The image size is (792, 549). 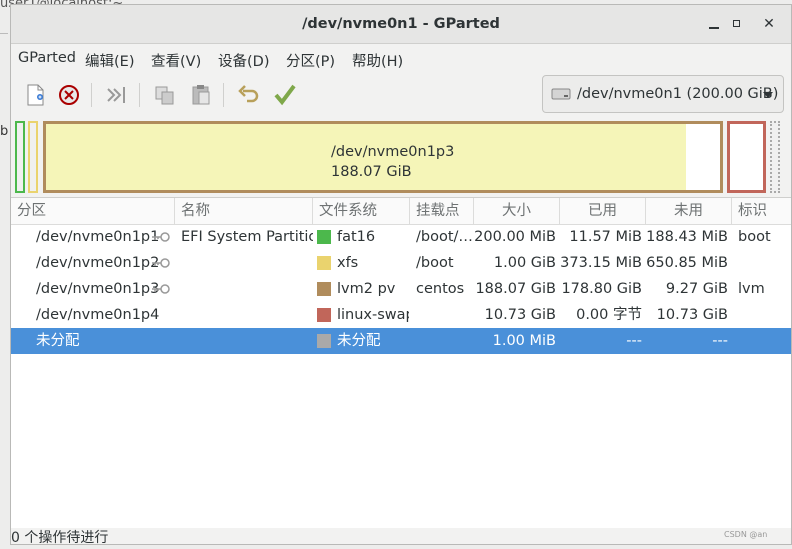 What do you see at coordinates (392, 162) in the screenshot?
I see `segment-p3-label: /dev/nvme0n1p3 188.07 GiB` at bounding box center [392, 162].